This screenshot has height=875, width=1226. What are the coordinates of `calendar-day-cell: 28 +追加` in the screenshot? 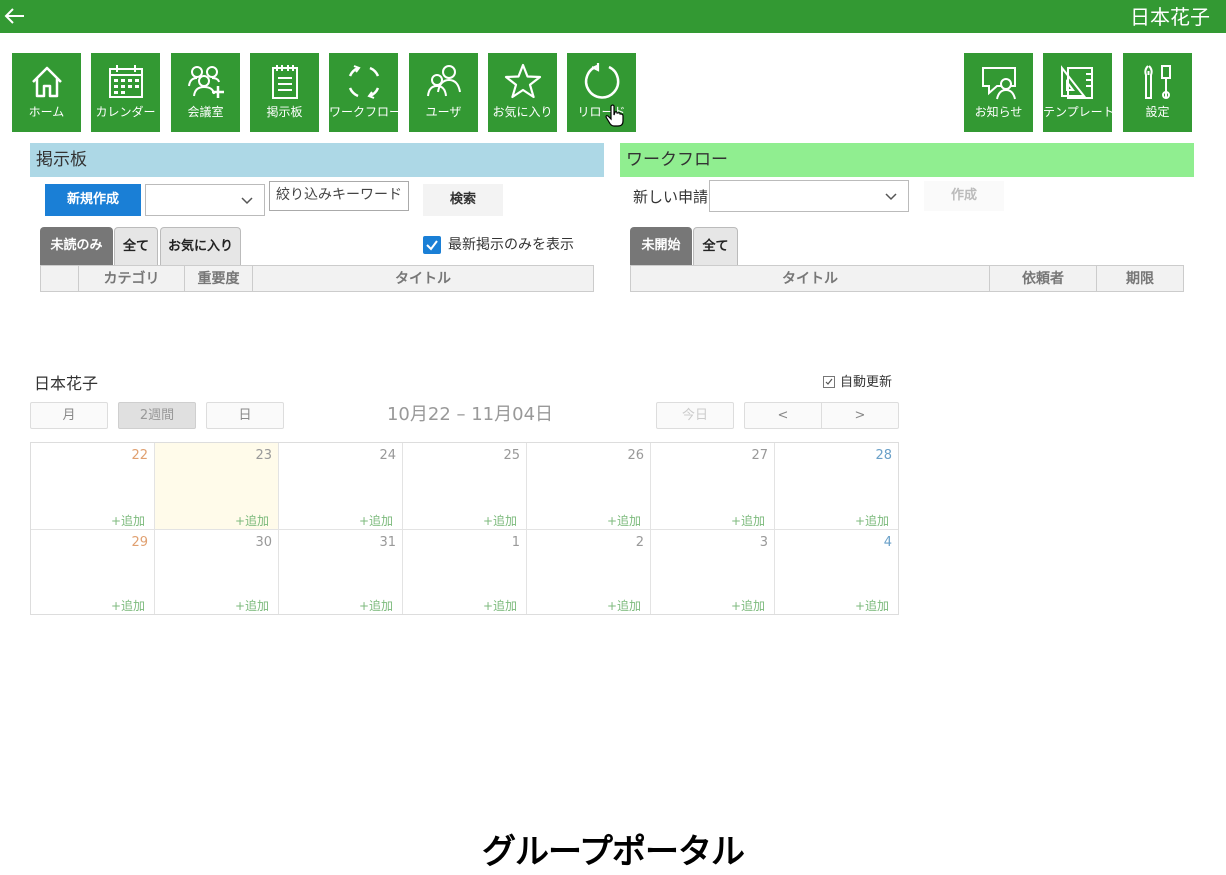 It's located at (836, 486).